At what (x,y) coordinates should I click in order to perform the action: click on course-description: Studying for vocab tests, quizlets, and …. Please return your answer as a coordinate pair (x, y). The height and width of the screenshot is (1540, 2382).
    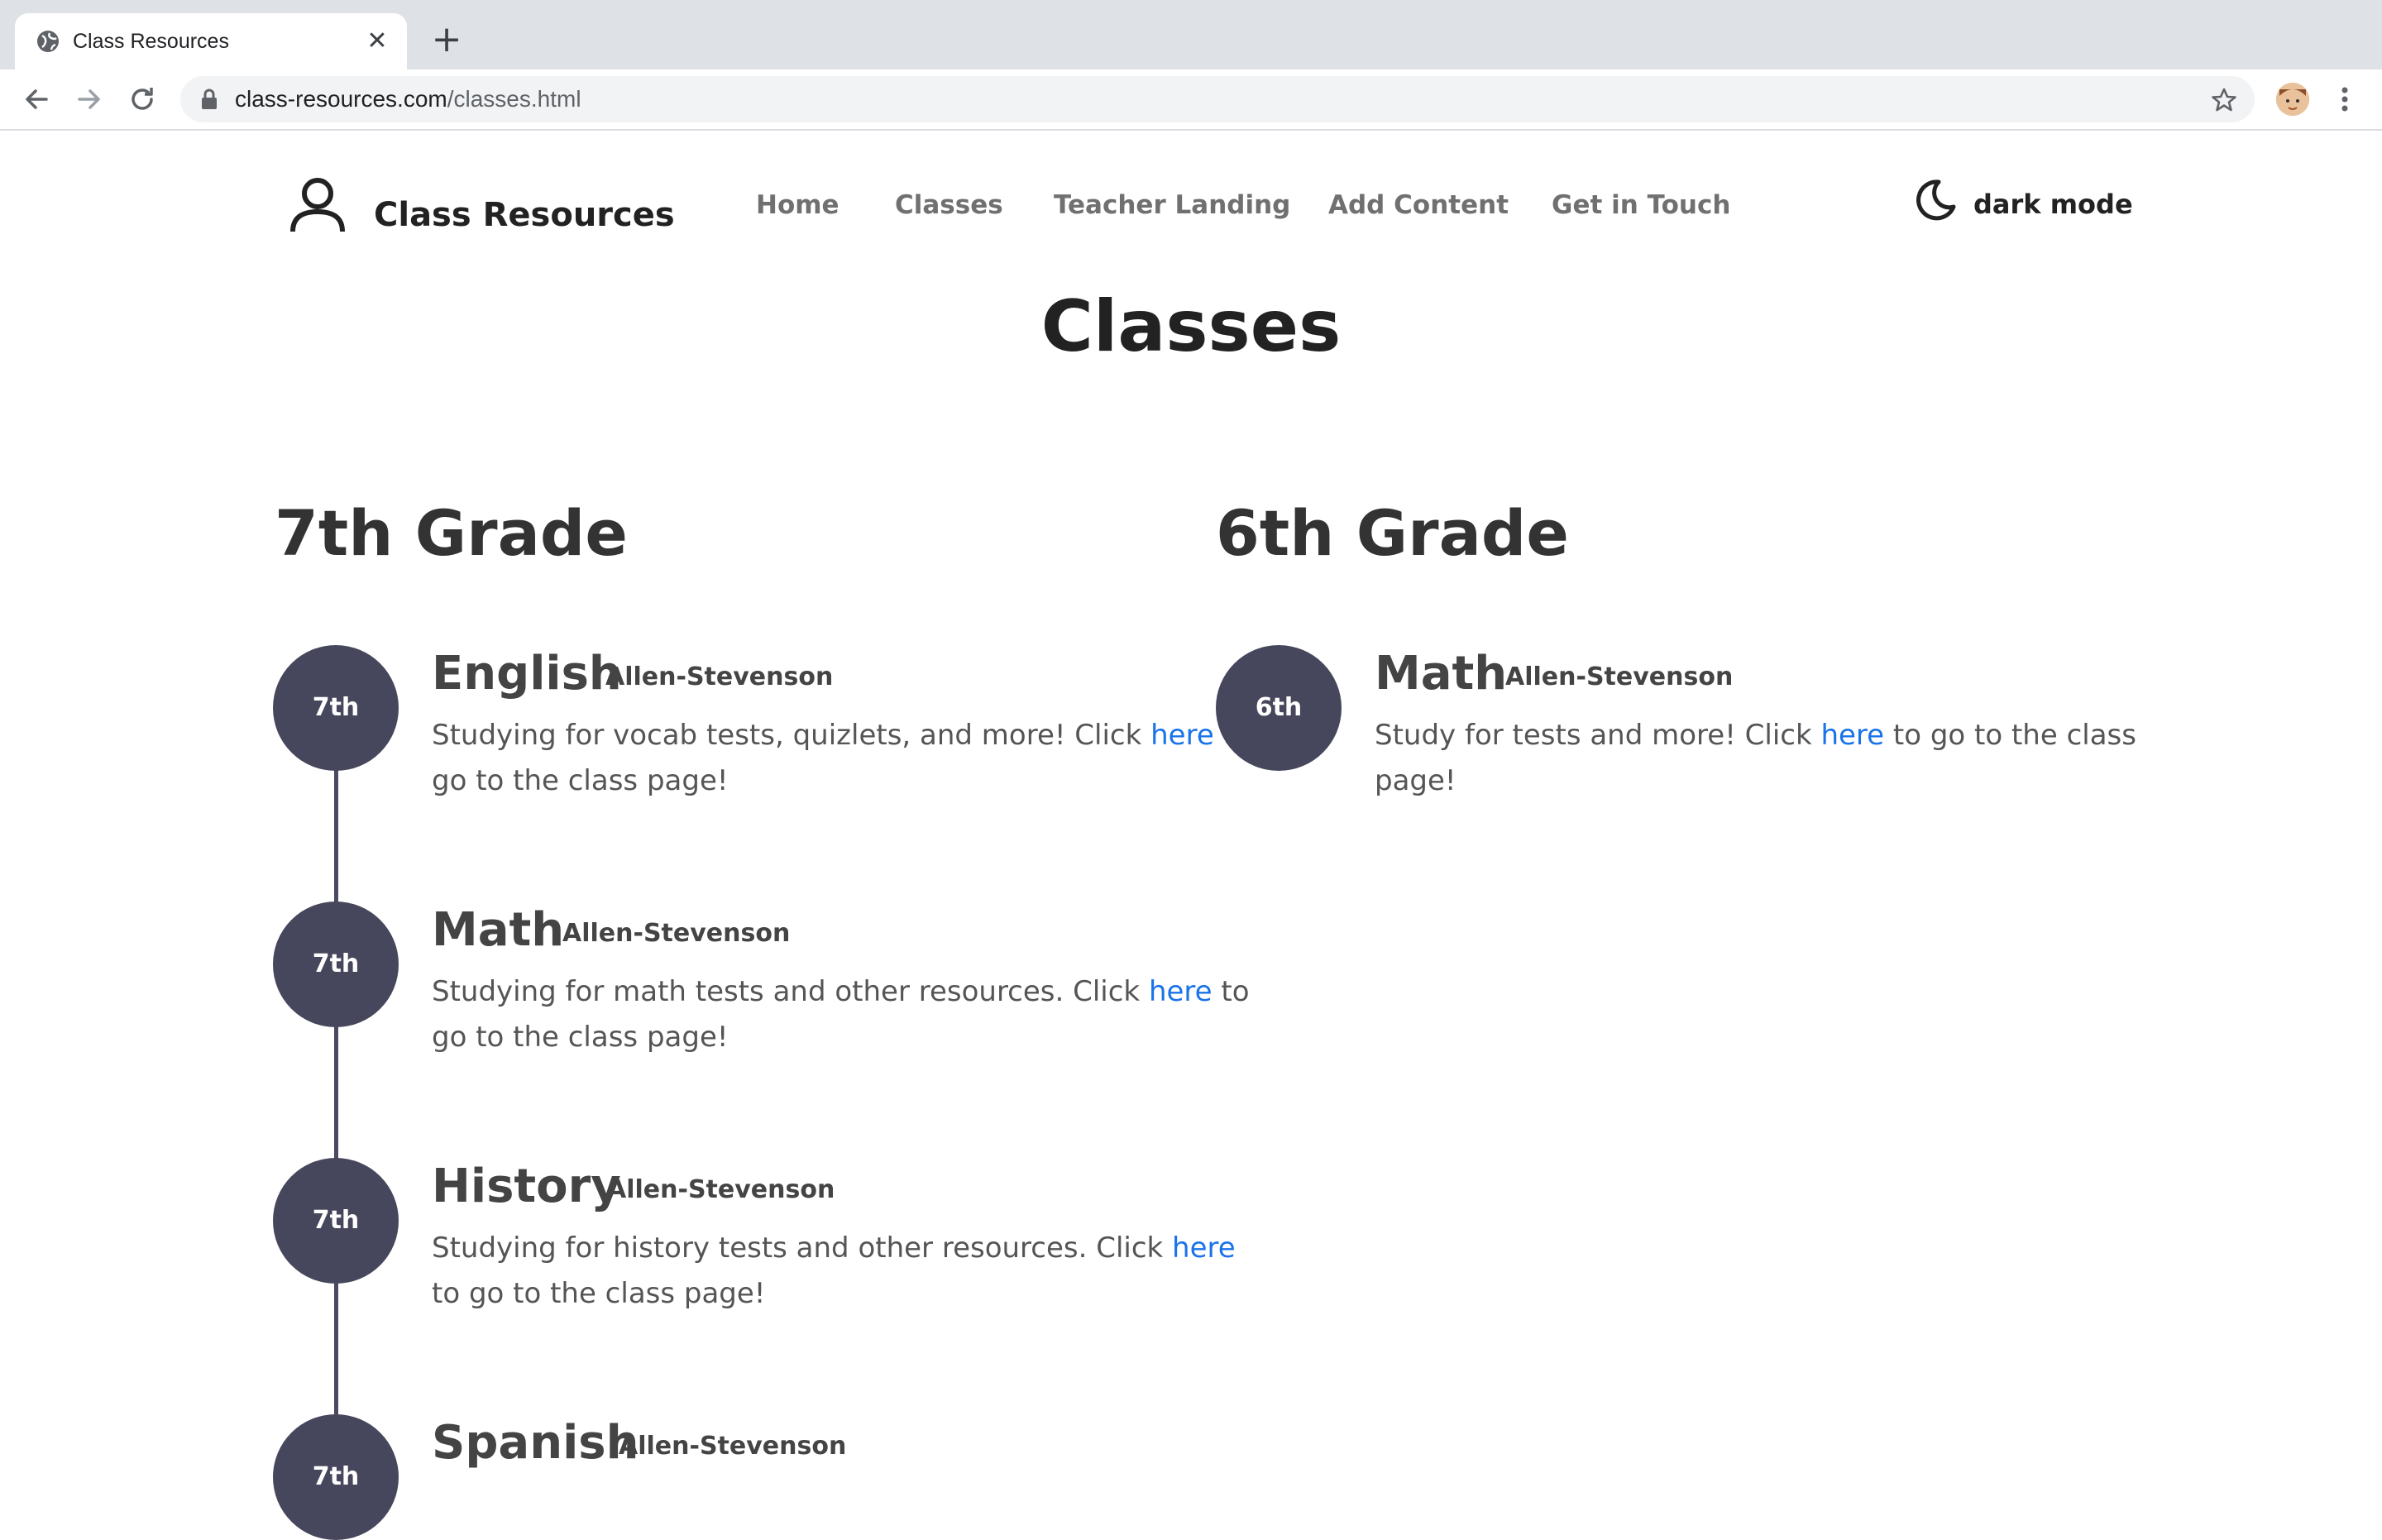
    Looking at the image, I should click on (842, 758).